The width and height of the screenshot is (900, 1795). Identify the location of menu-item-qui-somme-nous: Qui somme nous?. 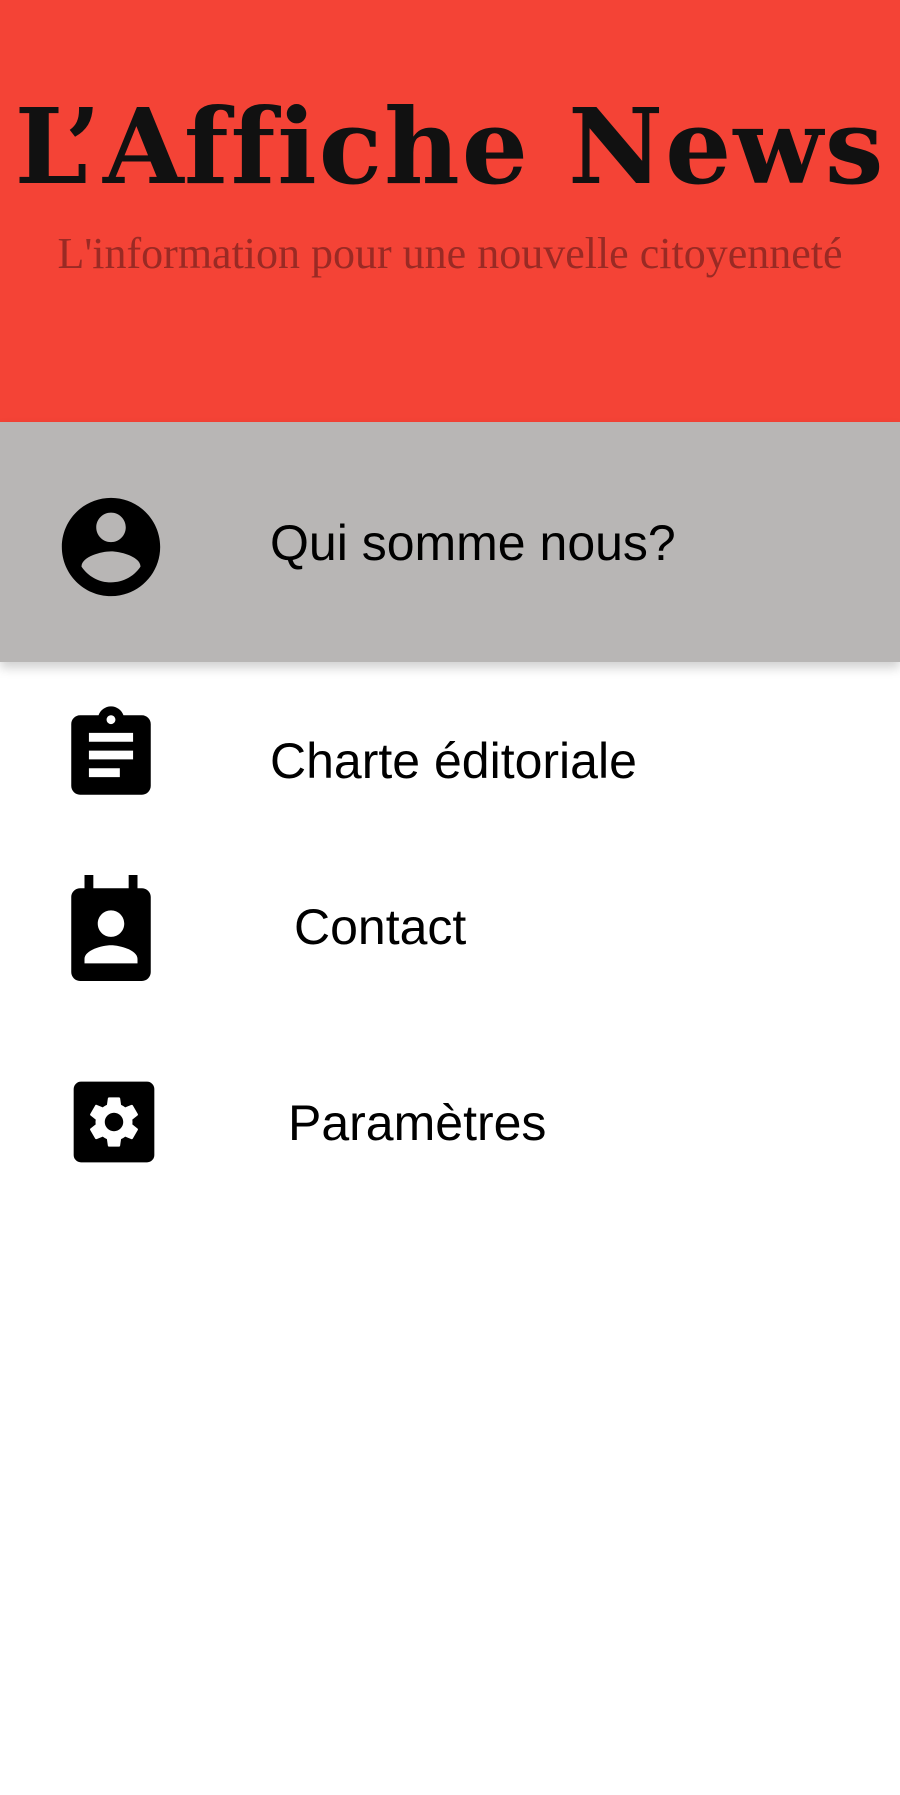
(450, 542).